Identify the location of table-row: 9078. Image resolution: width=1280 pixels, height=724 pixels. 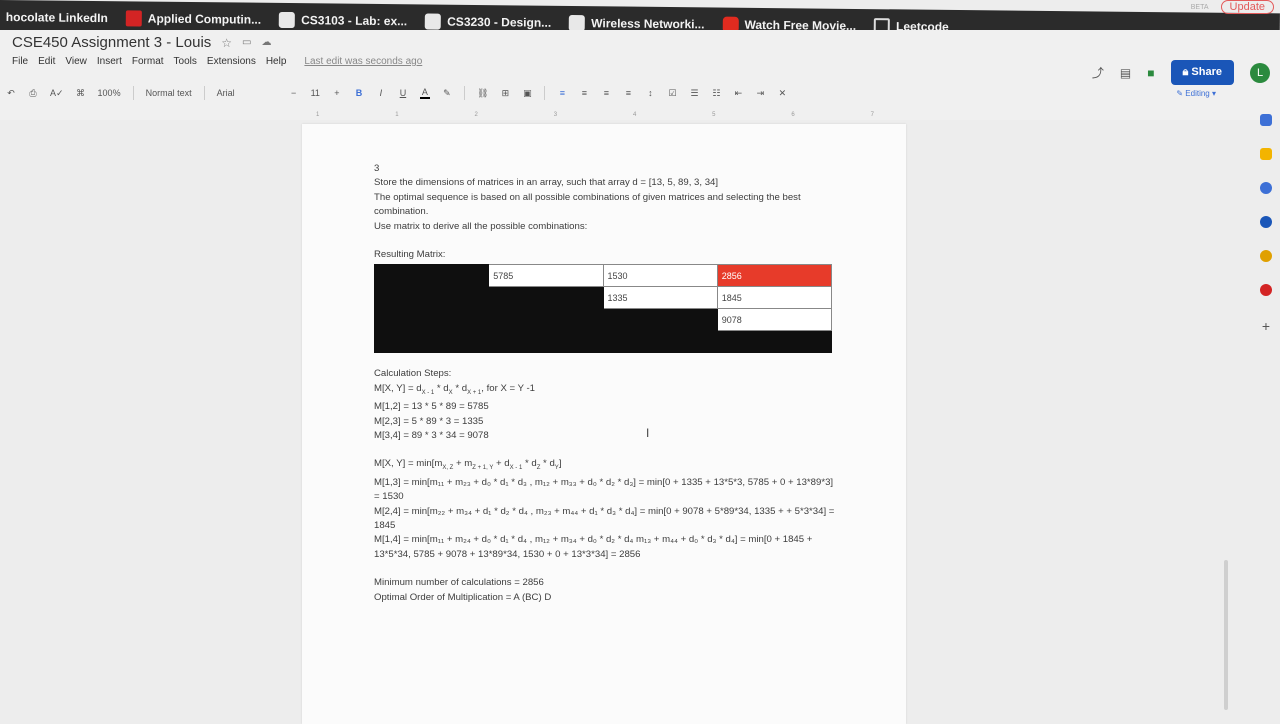
(603, 320).